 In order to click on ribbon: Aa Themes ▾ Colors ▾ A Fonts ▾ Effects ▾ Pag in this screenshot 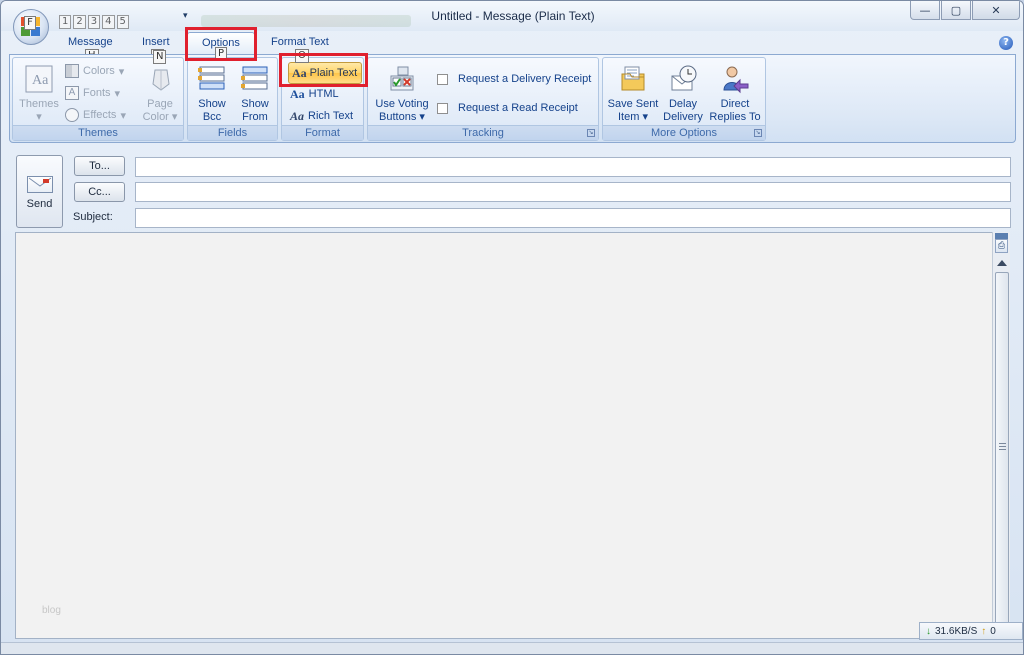, I will do `click(512, 96)`.